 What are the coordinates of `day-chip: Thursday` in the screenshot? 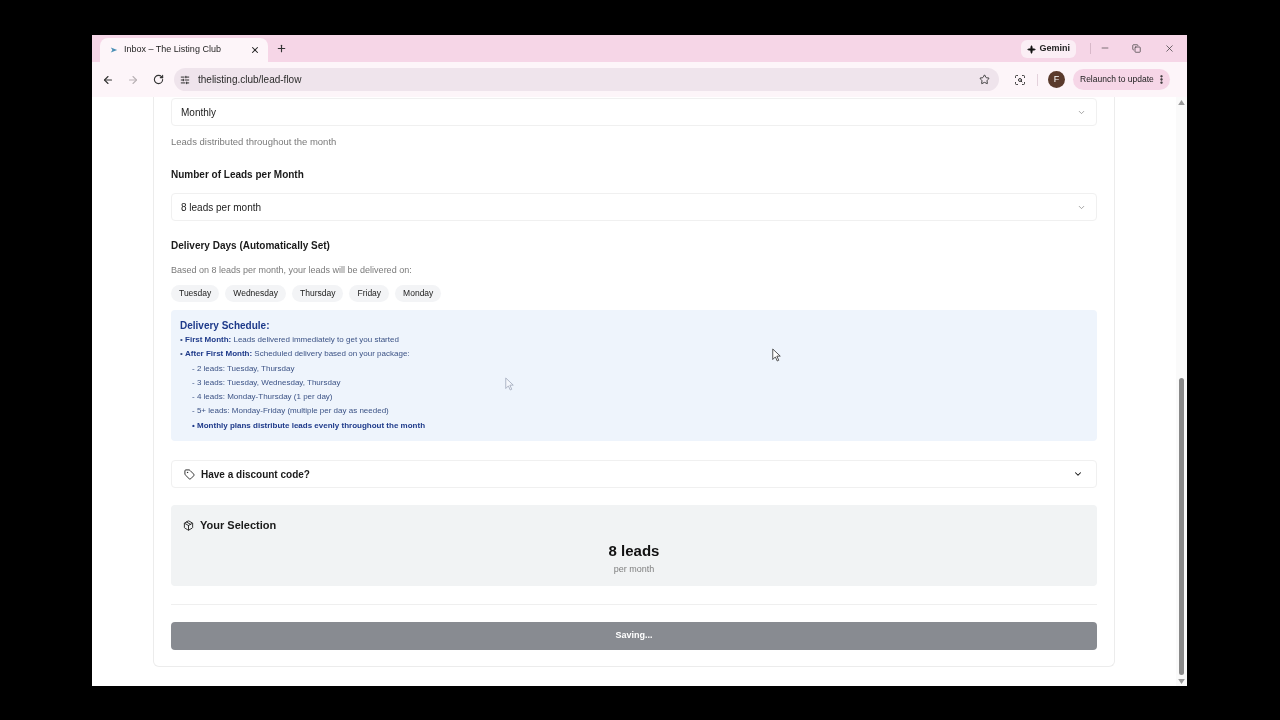 It's located at (318, 293).